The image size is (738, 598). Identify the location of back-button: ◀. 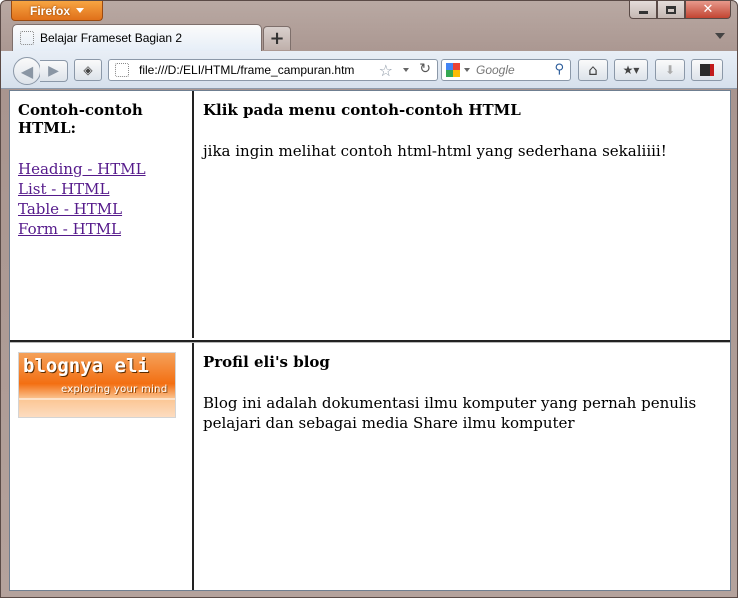
(27, 71).